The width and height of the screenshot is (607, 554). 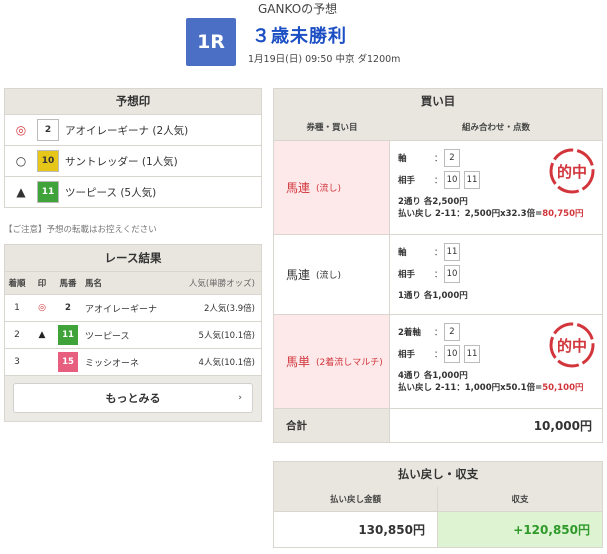 I want to click on name-cell: ミッシオーネ, so click(x=112, y=363).